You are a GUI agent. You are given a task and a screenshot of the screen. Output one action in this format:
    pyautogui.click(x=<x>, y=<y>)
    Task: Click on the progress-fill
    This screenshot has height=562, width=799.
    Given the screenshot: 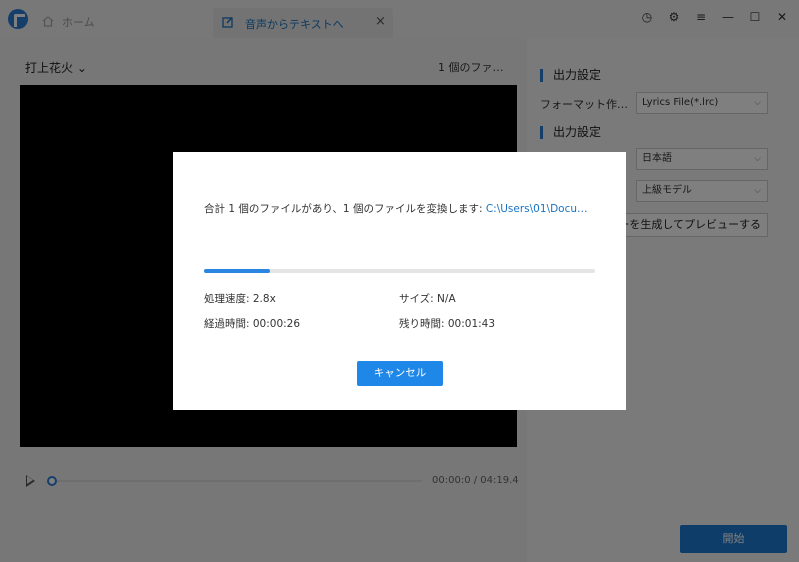 What is the action you would take?
    pyautogui.click(x=237, y=271)
    